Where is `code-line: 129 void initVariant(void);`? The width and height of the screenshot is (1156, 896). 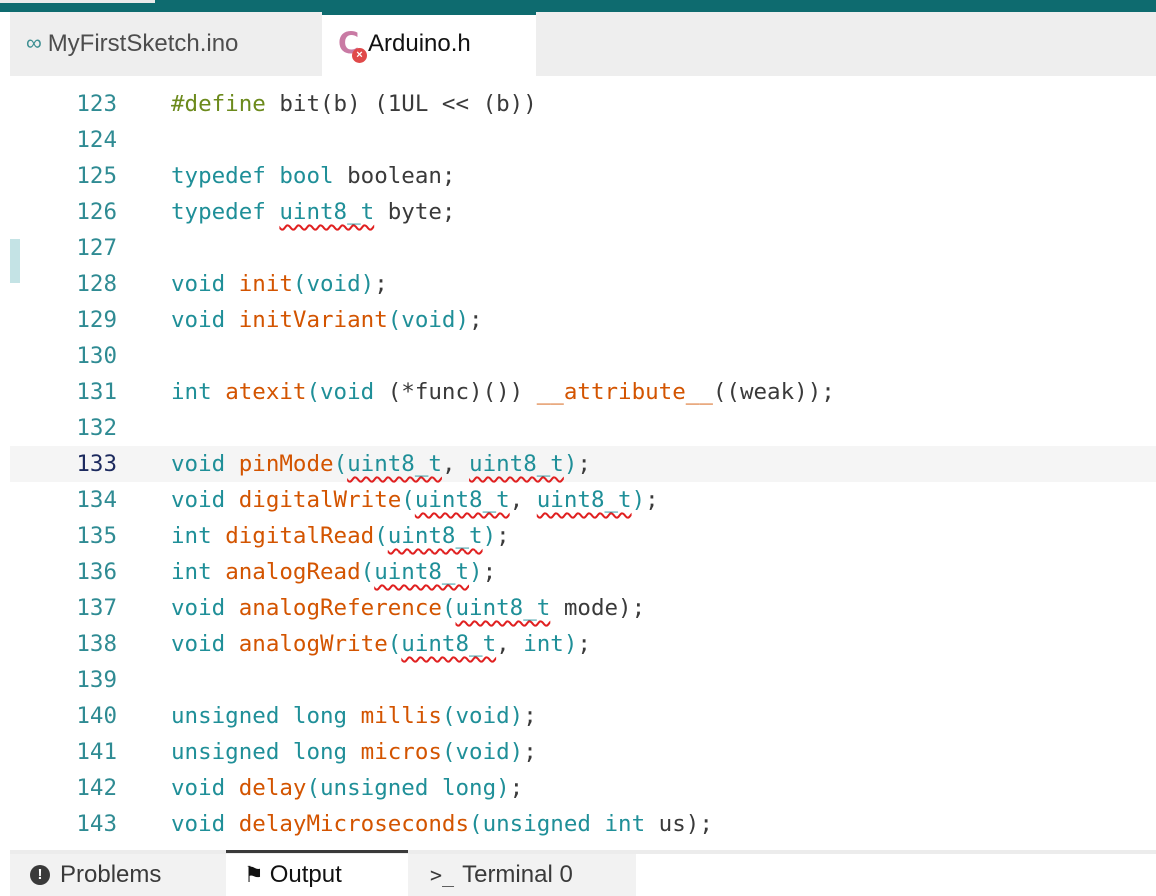
code-line: 129 void initVariant(void); is located at coordinates (583, 320).